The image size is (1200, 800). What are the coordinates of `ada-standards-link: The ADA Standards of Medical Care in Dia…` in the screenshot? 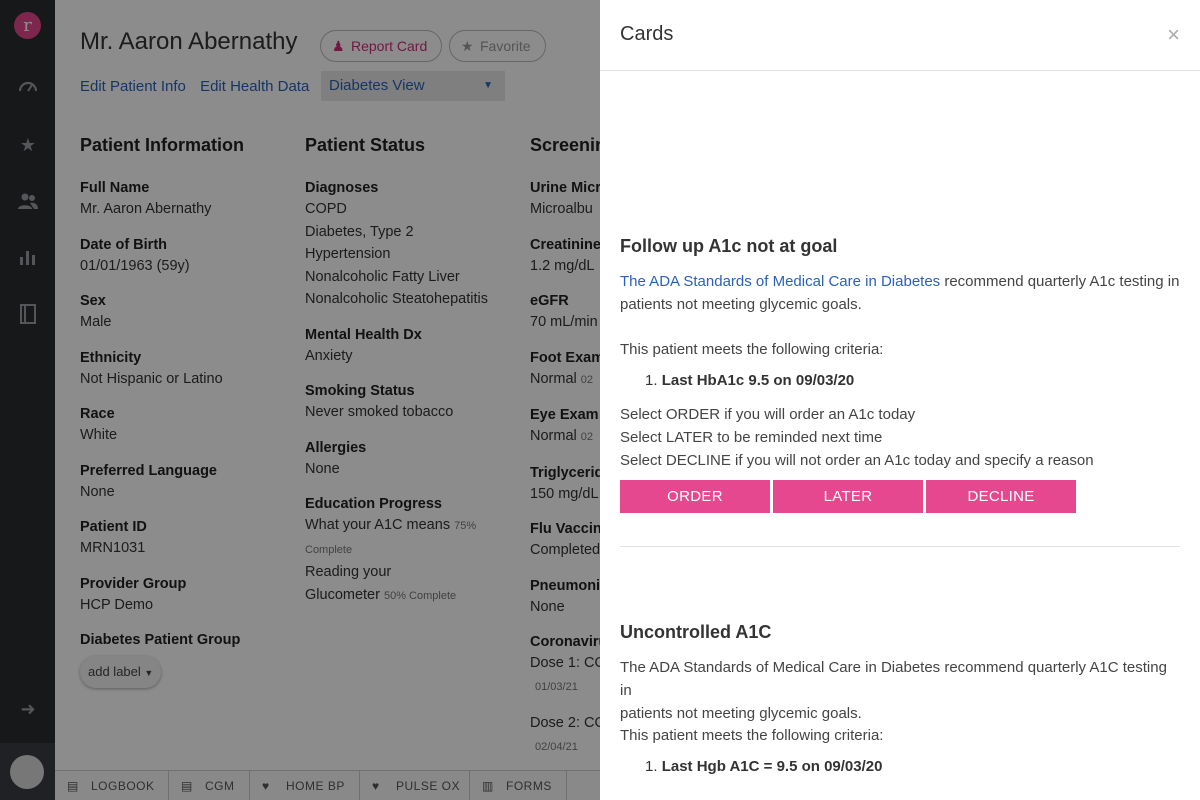 It's located at (780, 281).